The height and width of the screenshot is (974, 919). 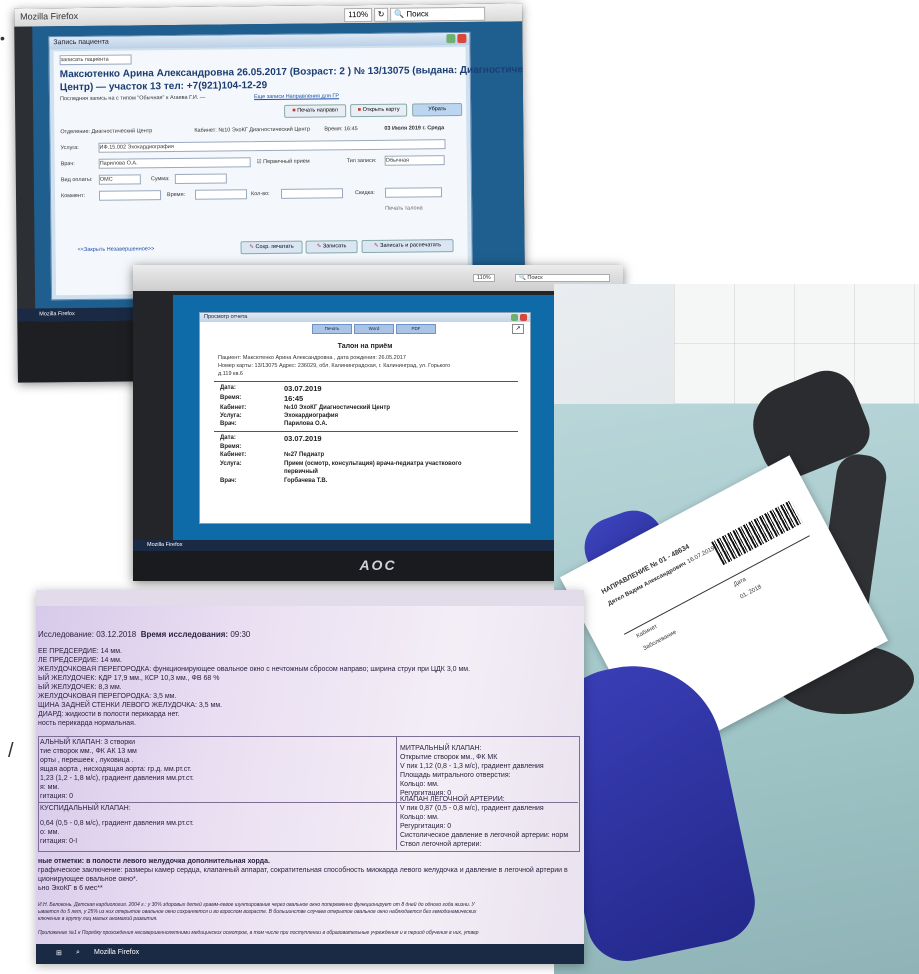 What do you see at coordinates (303, 438) in the screenshot?
I see `b2-date-value: 03.07.2019` at bounding box center [303, 438].